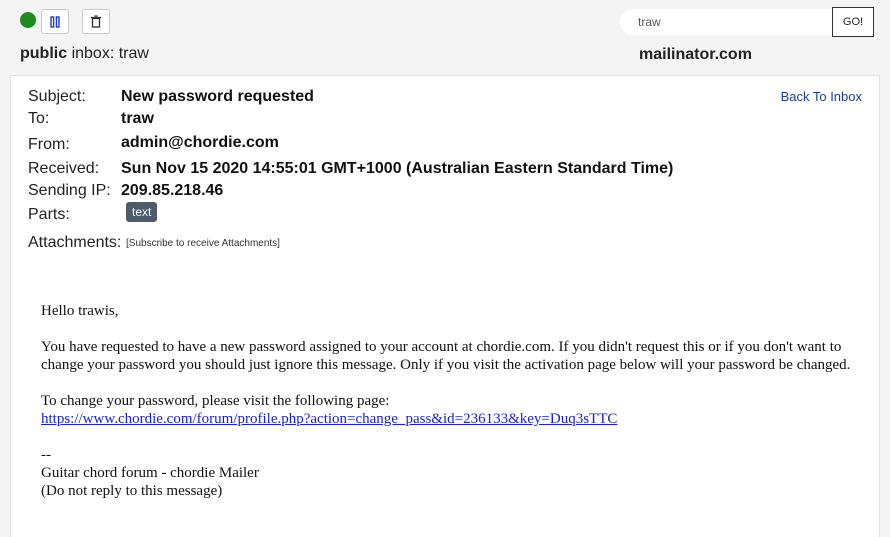  What do you see at coordinates (93, 53) in the screenshot?
I see `inbox-word: inbox:` at bounding box center [93, 53].